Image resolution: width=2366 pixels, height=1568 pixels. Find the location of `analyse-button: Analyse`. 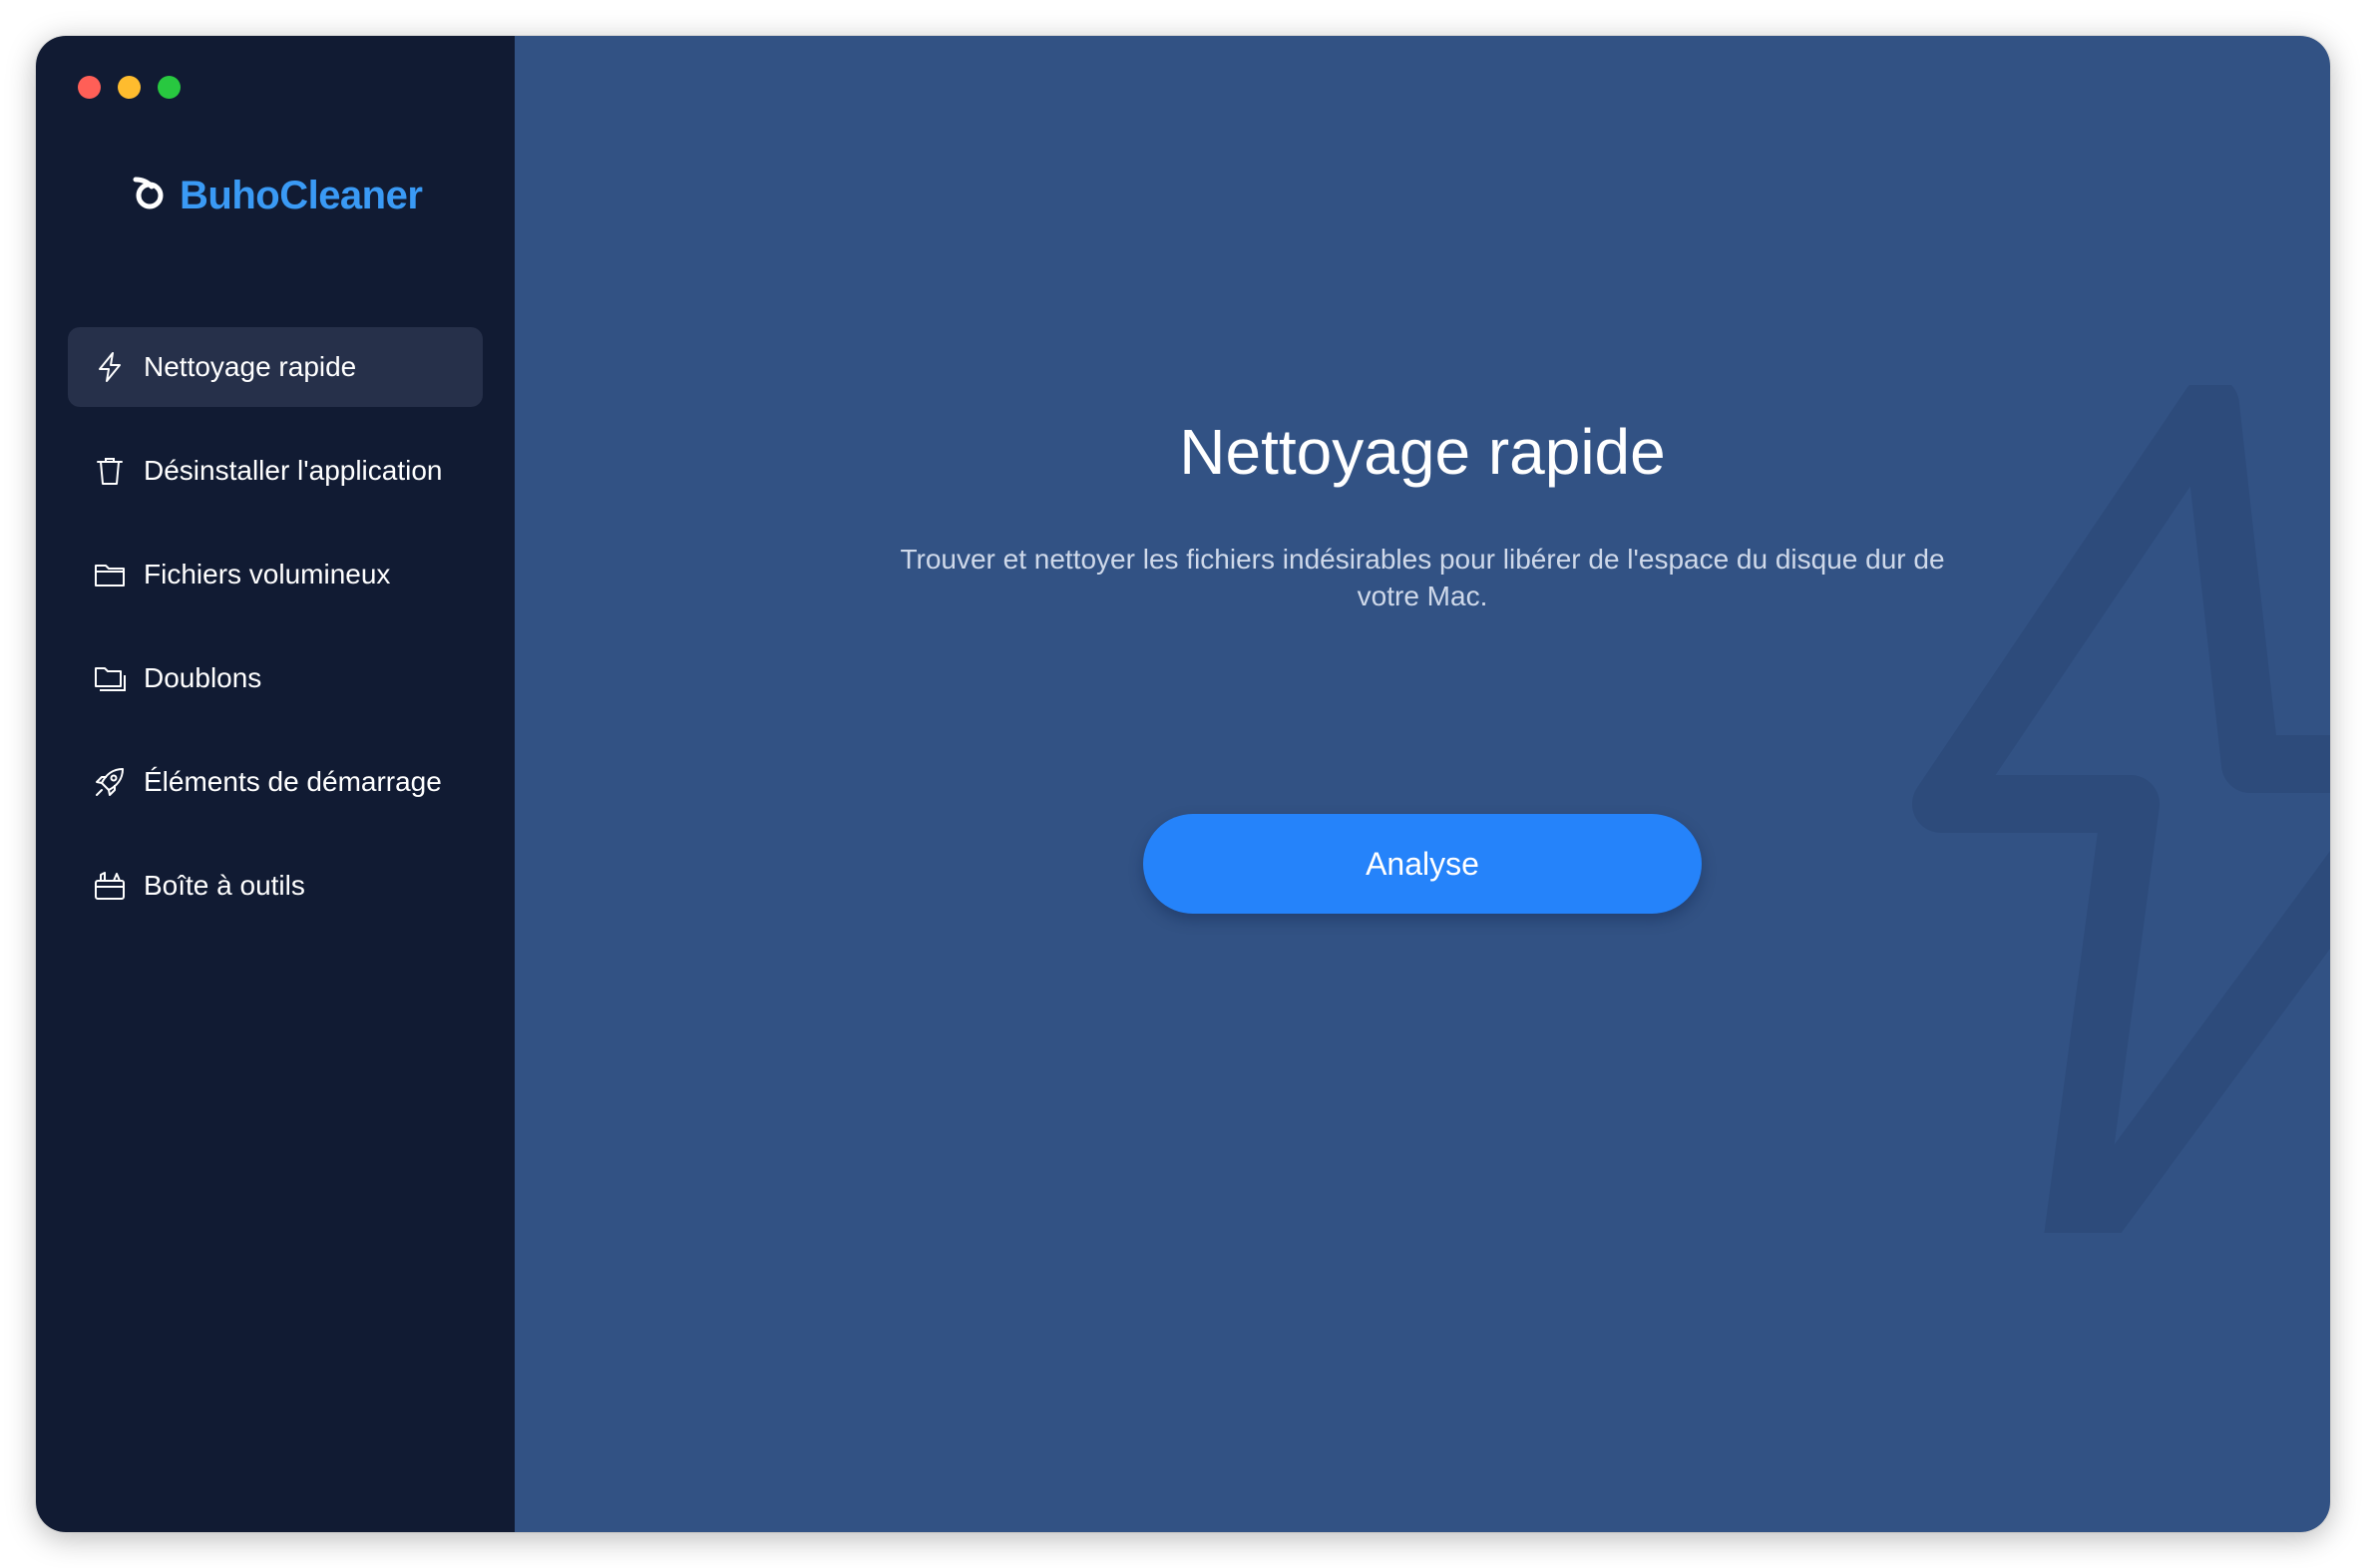

analyse-button: Analyse is located at coordinates (1423, 864).